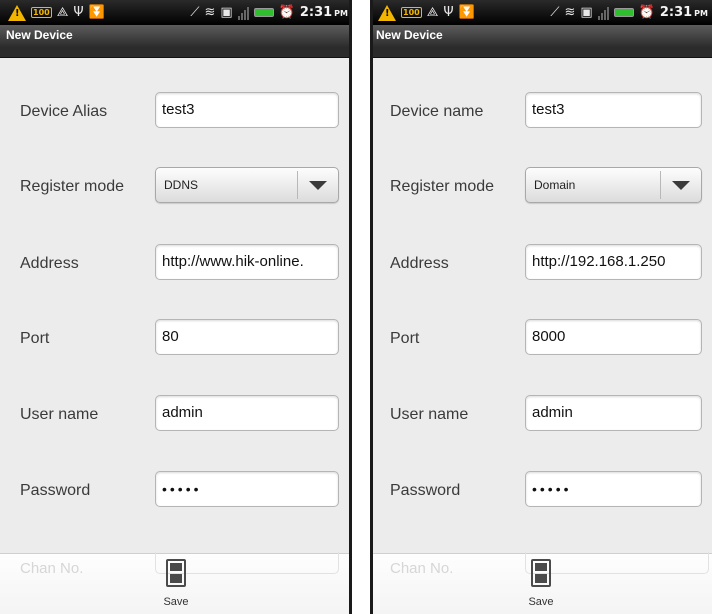  I want to click on form-row-device-alias: Device Alias test3, so click(176, 112).